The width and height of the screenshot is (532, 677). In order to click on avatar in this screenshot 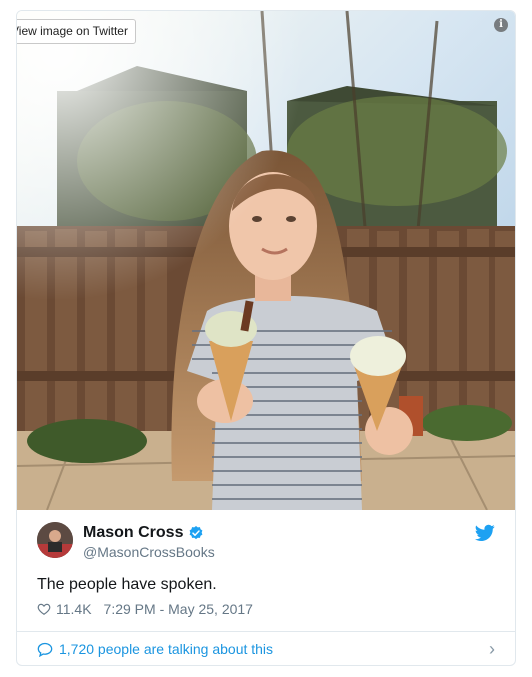, I will do `click(55, 540)`.